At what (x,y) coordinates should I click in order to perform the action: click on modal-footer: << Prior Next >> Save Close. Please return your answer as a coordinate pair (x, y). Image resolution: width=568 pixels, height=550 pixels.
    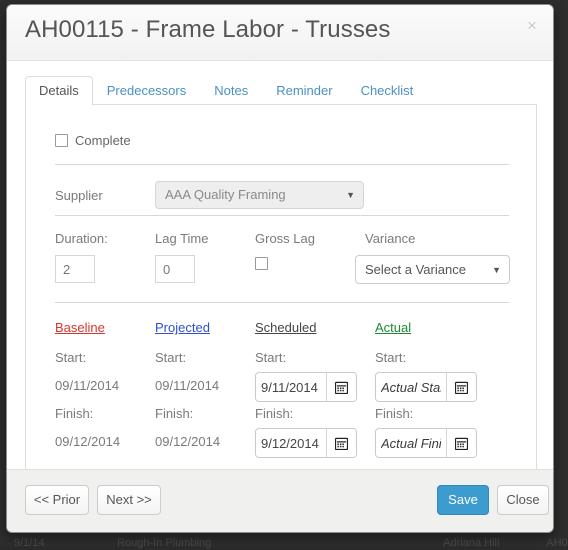
    Looking at the image, I should click on (280, 500).